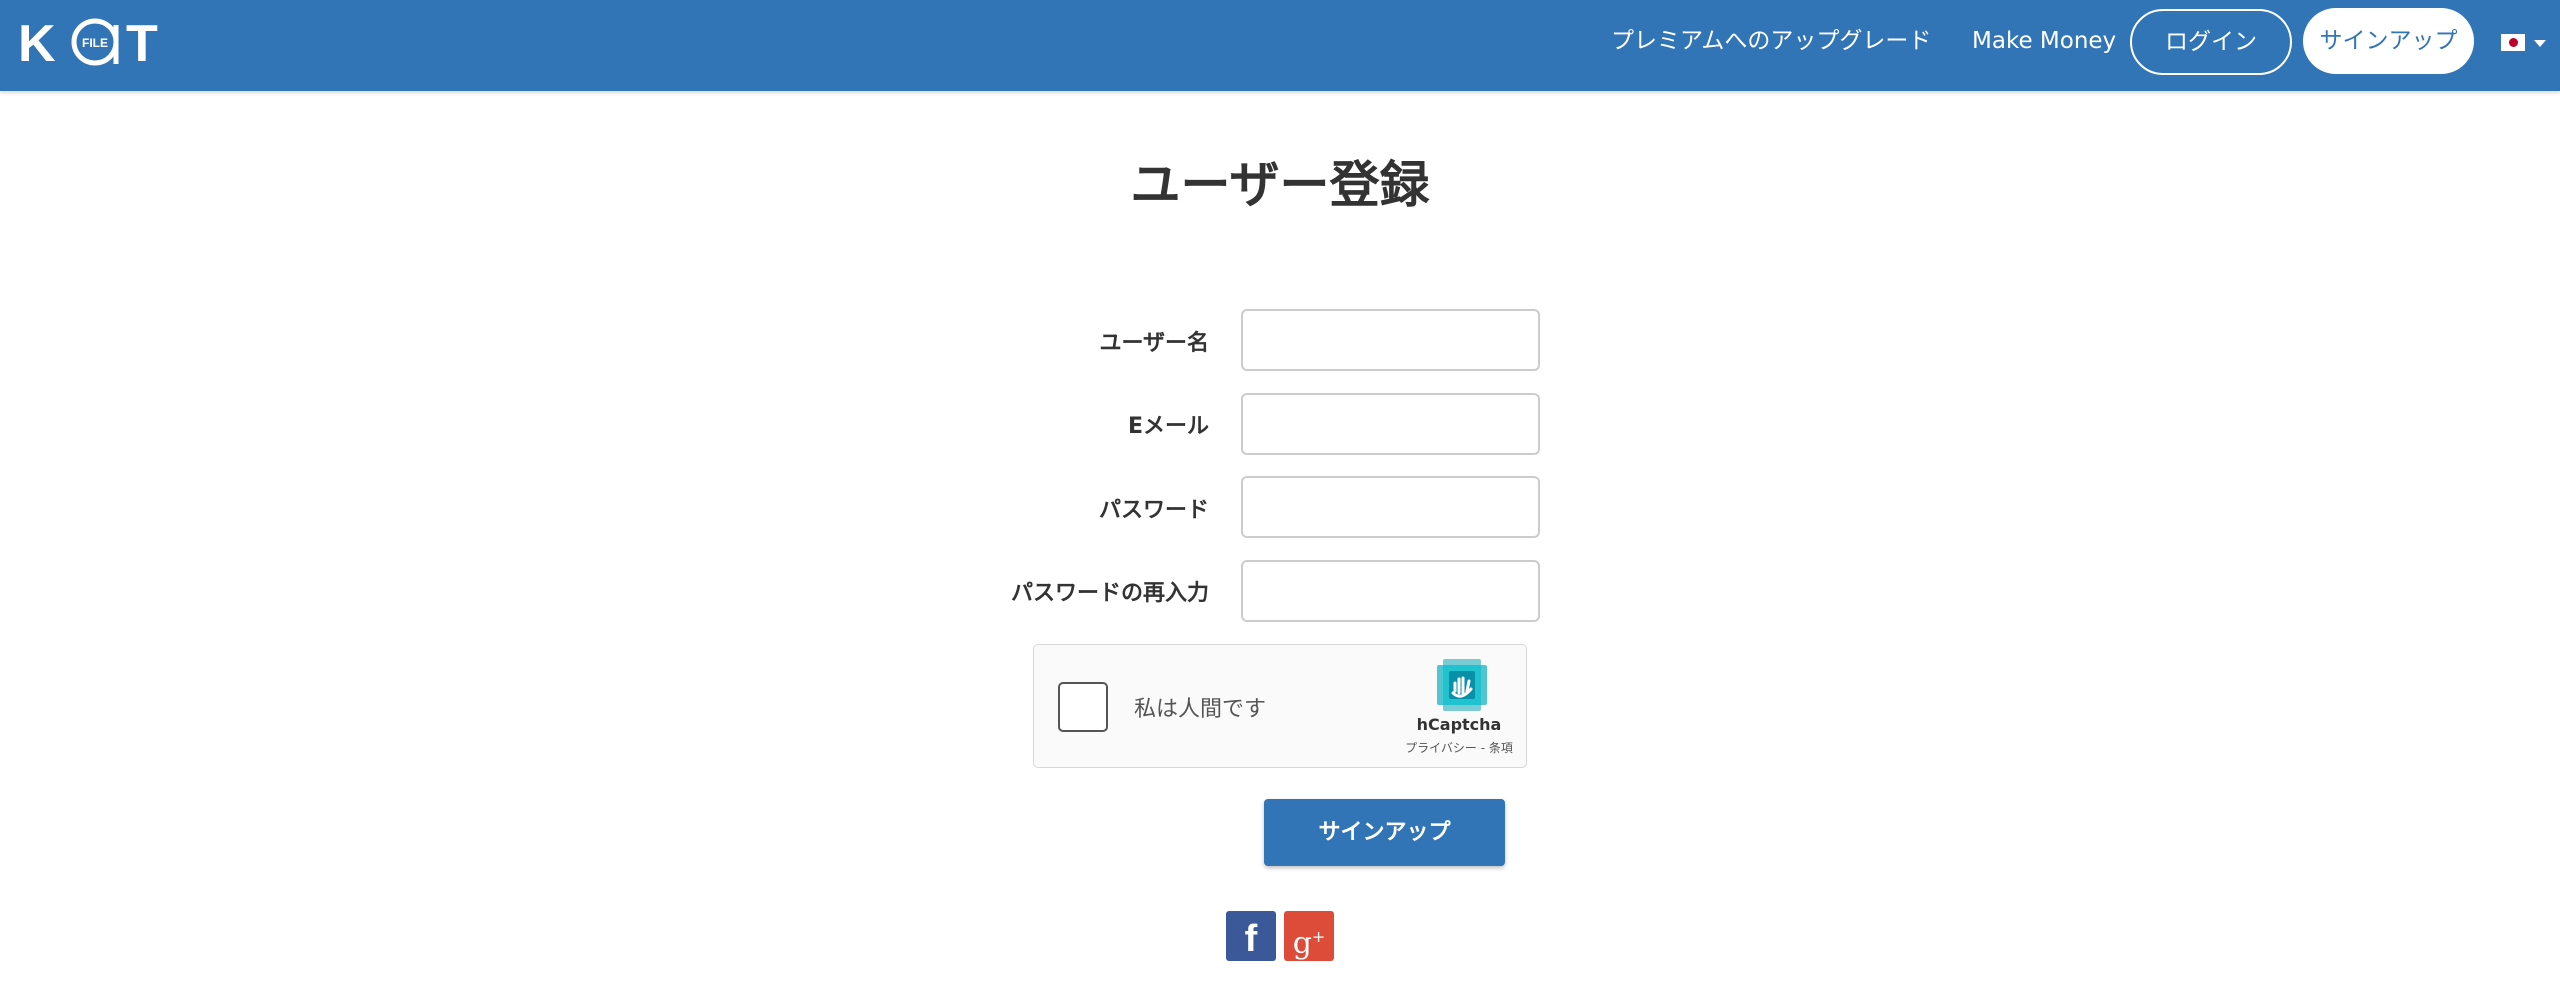 The width and height of the screenshot is (2560, 997). I want to click on hcaptcha-widget: 私は人間です hCaptcha プライバシー - 条項, so click(1280, 706).